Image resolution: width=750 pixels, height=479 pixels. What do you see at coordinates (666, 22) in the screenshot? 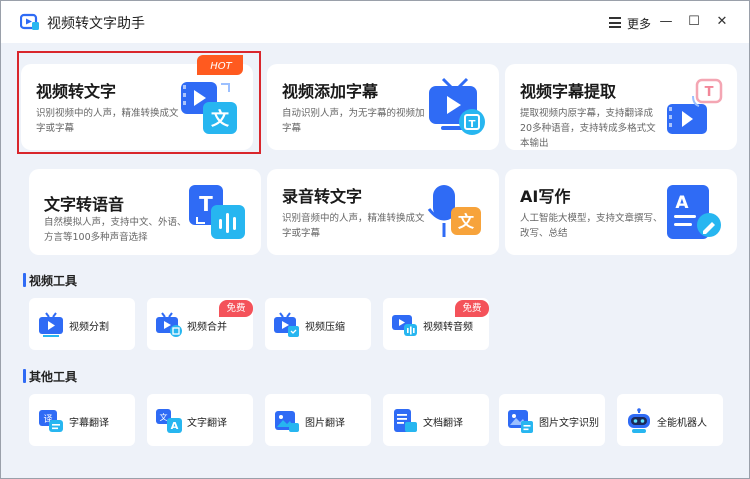
I see `minimize-button: —` at bounding box center [666, 22].